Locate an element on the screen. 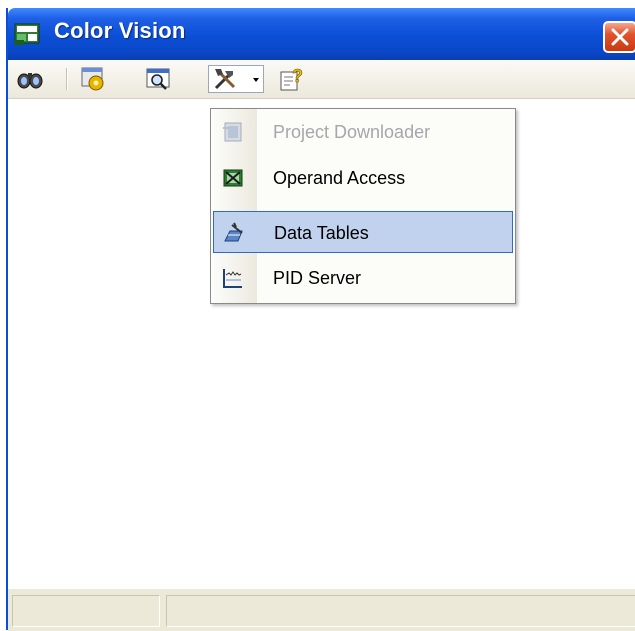 The image size is (635, 631). data-tables-icon is located at coordinates (234, 233).